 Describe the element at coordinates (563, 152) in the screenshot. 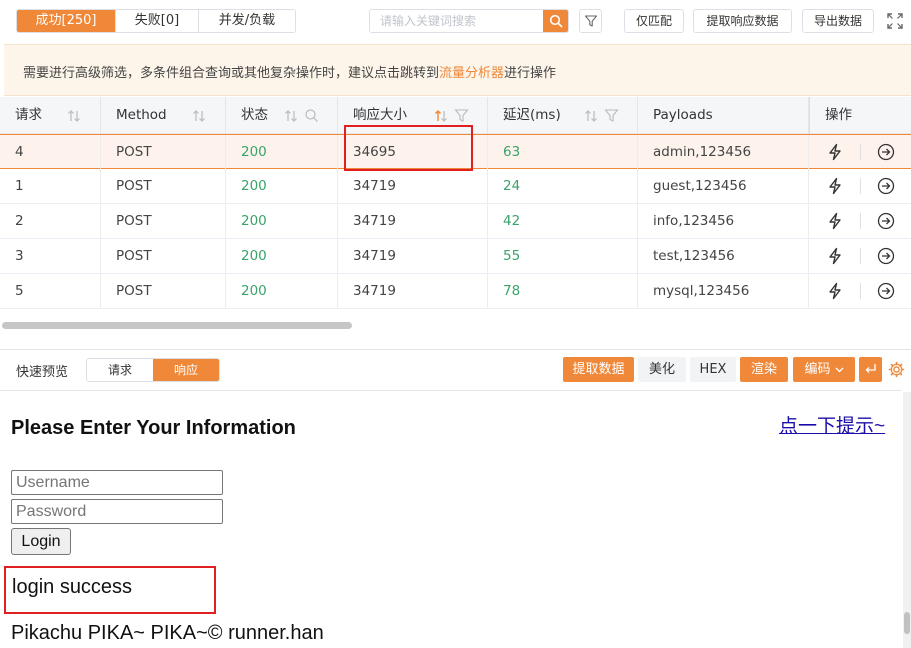

I see `cell-latency: 63` at that location.